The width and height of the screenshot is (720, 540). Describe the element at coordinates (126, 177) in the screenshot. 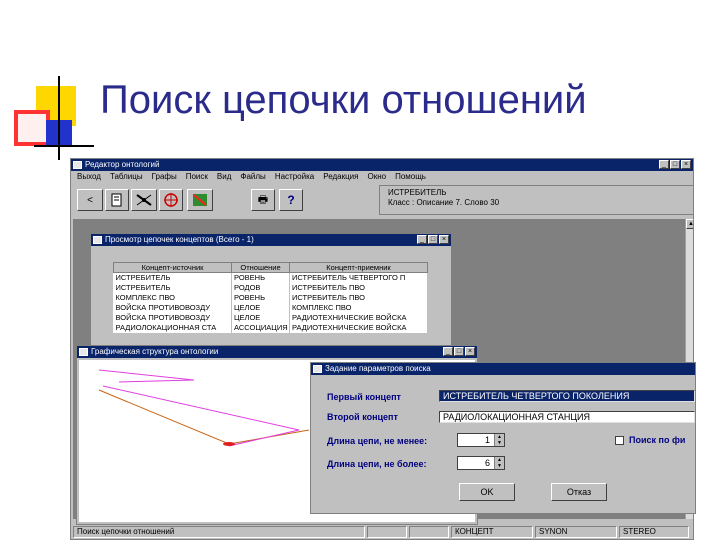

I see `menu-item-tables: Таблицы` at that location.